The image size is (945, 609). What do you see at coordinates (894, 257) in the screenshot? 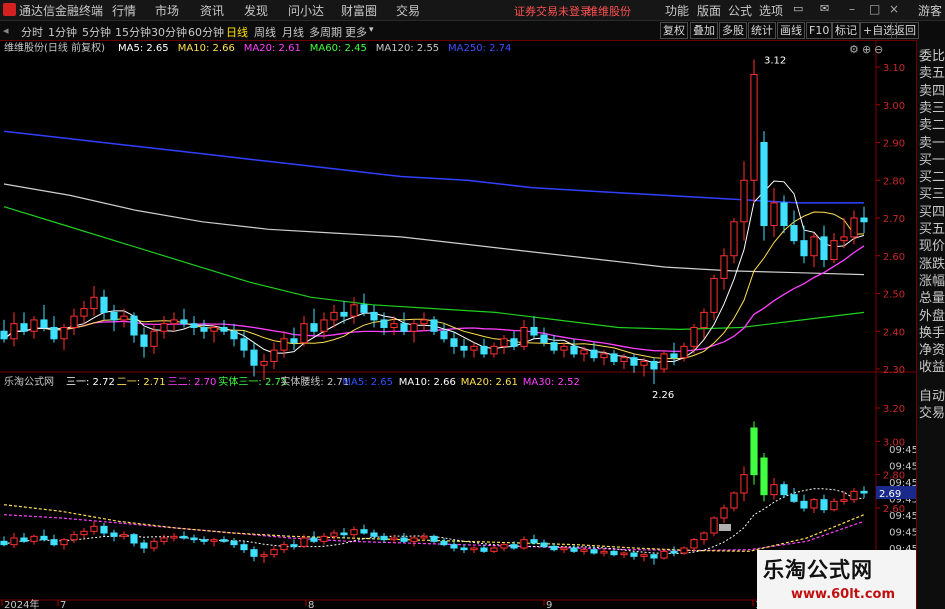
I see `main-y-label: 2.60` at bounding box center [894, 257].